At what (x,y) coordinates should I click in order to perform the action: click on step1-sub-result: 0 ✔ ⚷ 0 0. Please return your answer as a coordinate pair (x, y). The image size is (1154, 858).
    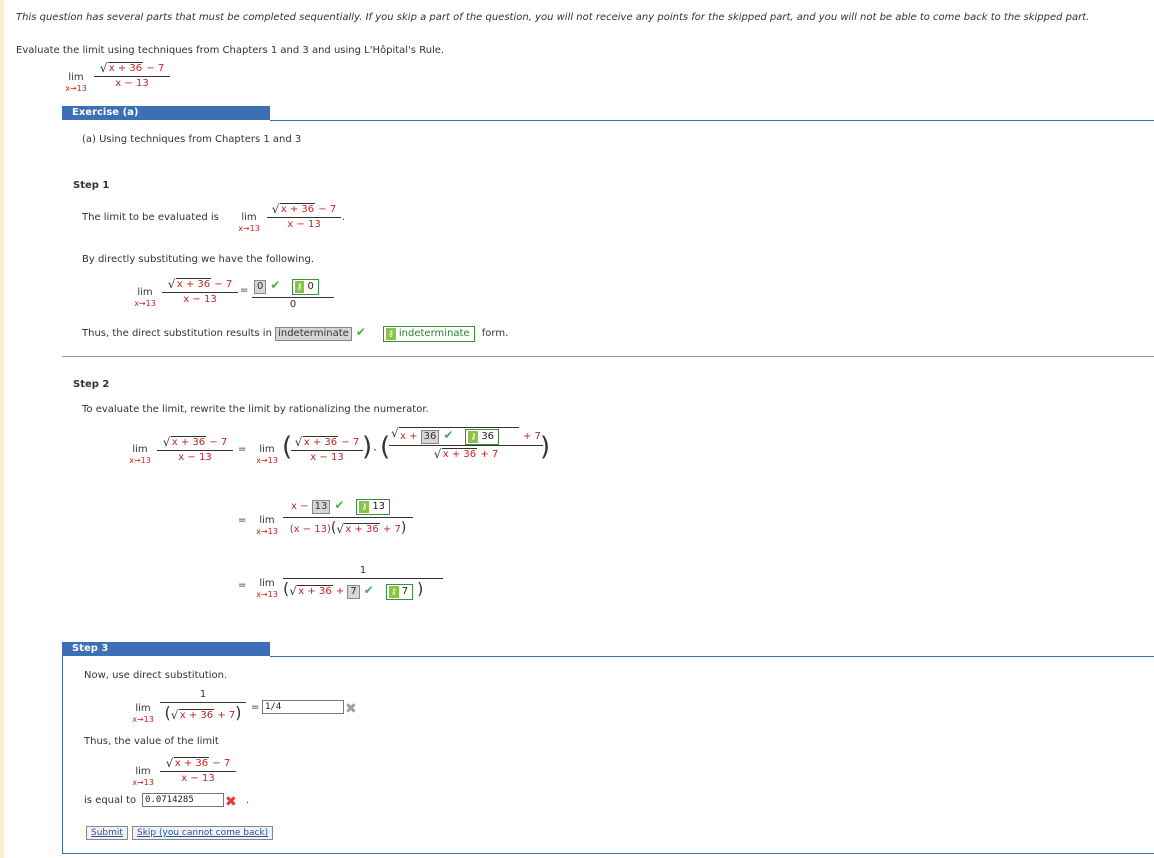
    Looking at the image, I should click on (293, 295).